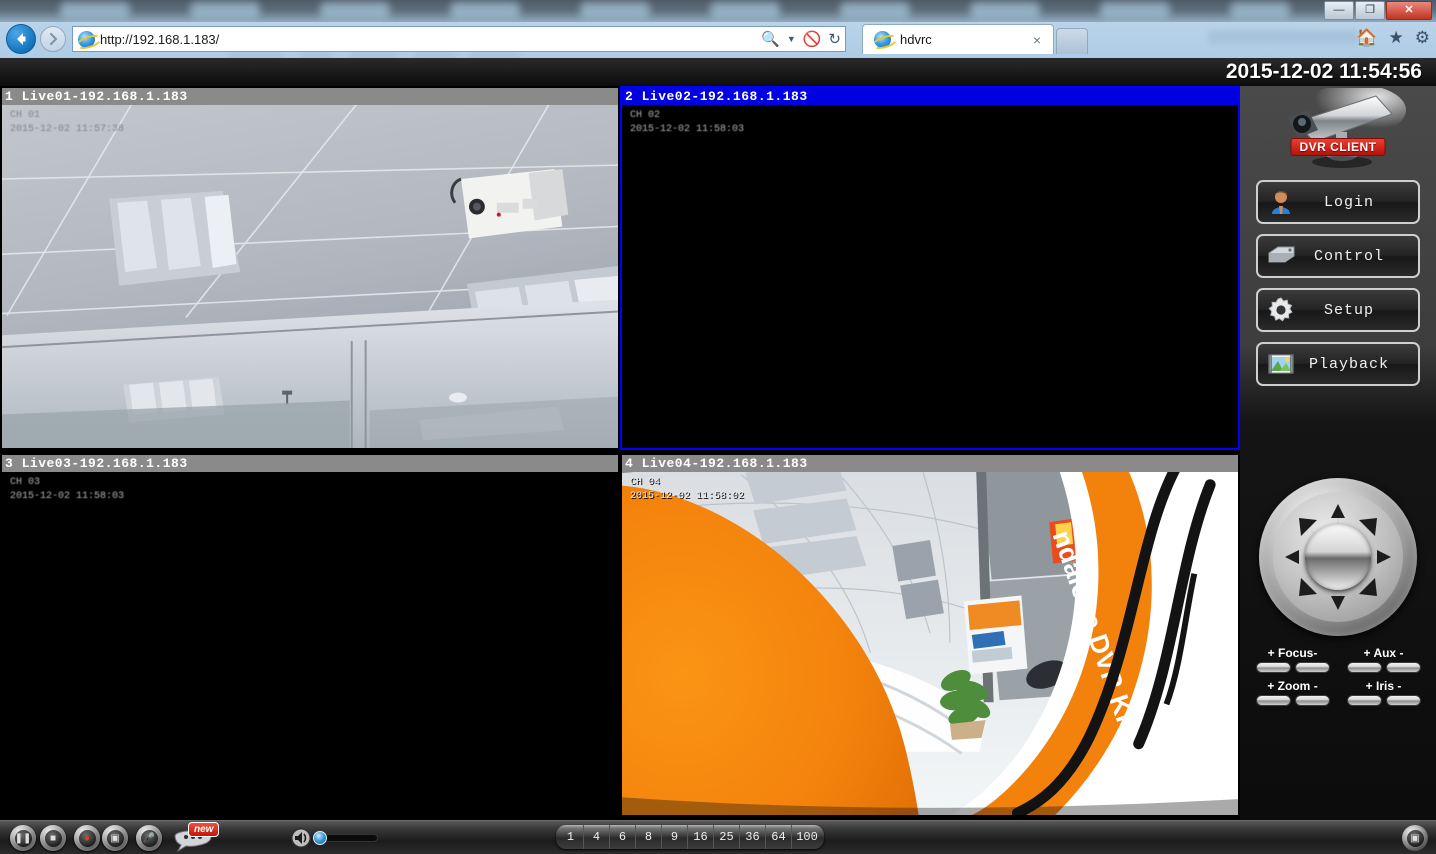  I want to click on gear-icon: ⚙, so click(1422, 38).